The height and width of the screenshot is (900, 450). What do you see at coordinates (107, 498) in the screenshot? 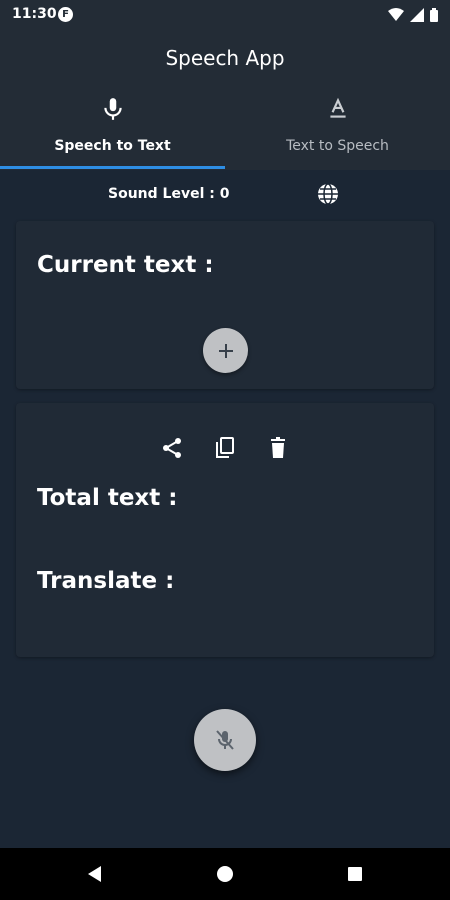
I see `total-text-heading: Total text :` at bounding box center [107, 498].